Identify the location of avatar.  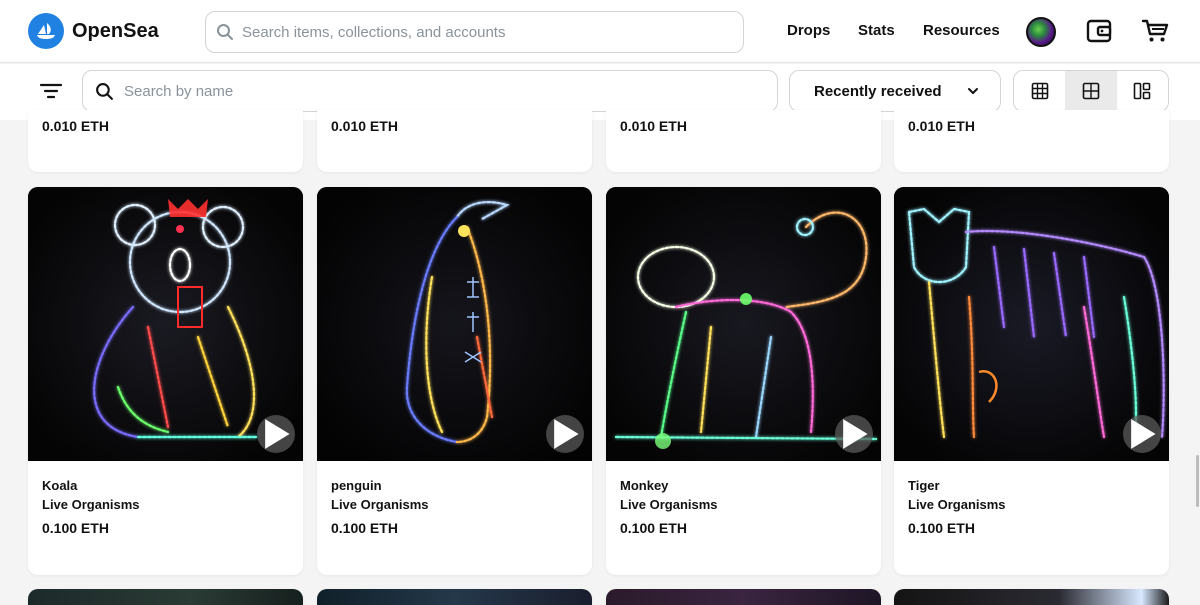
(1041, 32).